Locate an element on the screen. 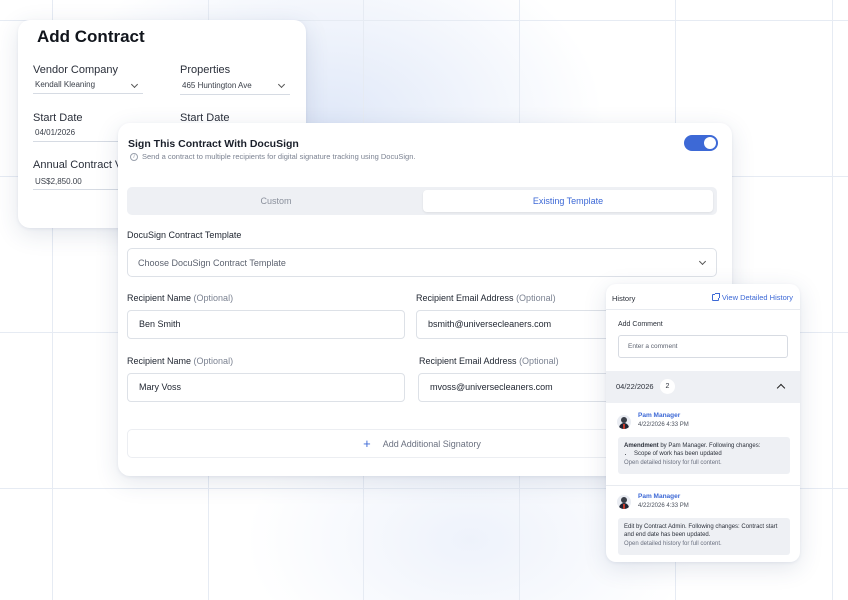 Image resolution: width=848 pixels, height=600 pixels. external-link-icon is located at coordinates (715, 297).